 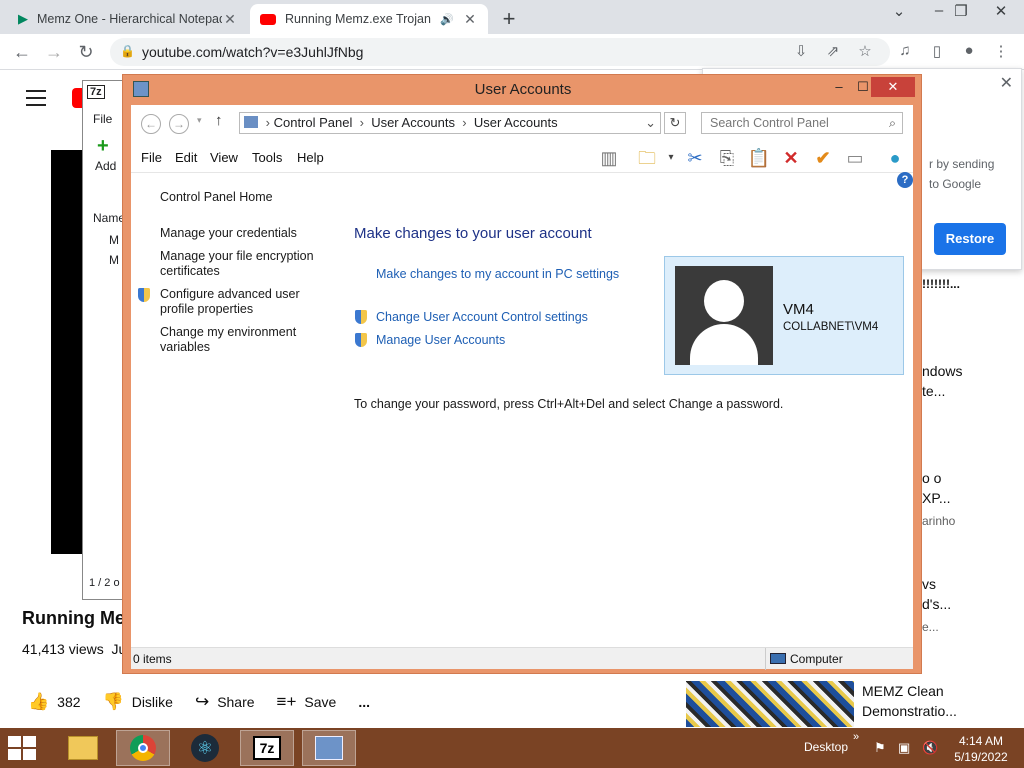 What do you see at coordinates (609, 158) in the screenshot?
I see `preview-pane-icon: ▥` at bounding box center [609, 158].